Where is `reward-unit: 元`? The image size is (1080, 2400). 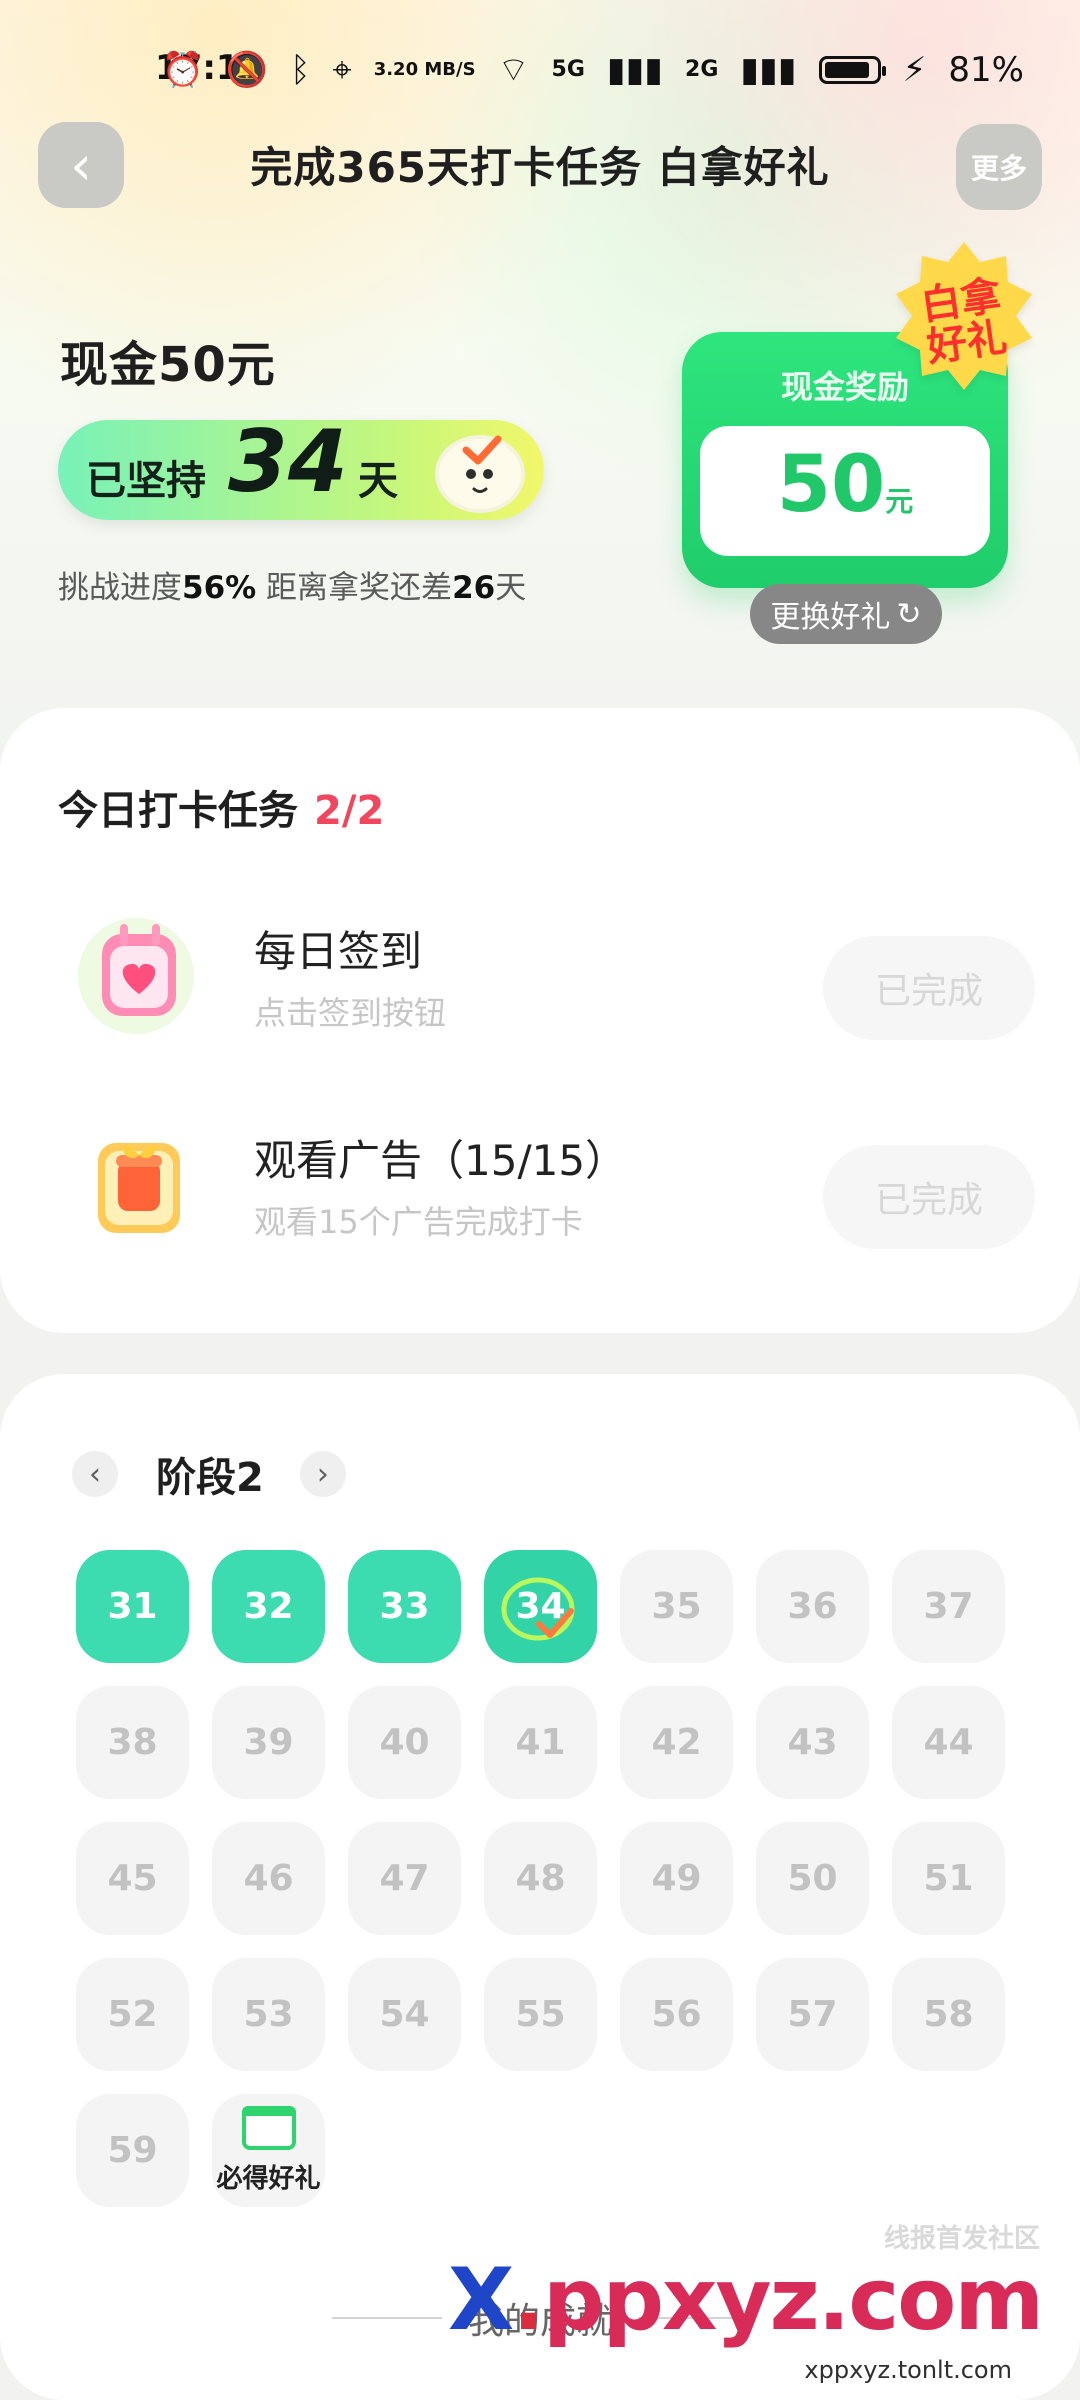
reward-unit: 元 is located at coordinates (899, 501).